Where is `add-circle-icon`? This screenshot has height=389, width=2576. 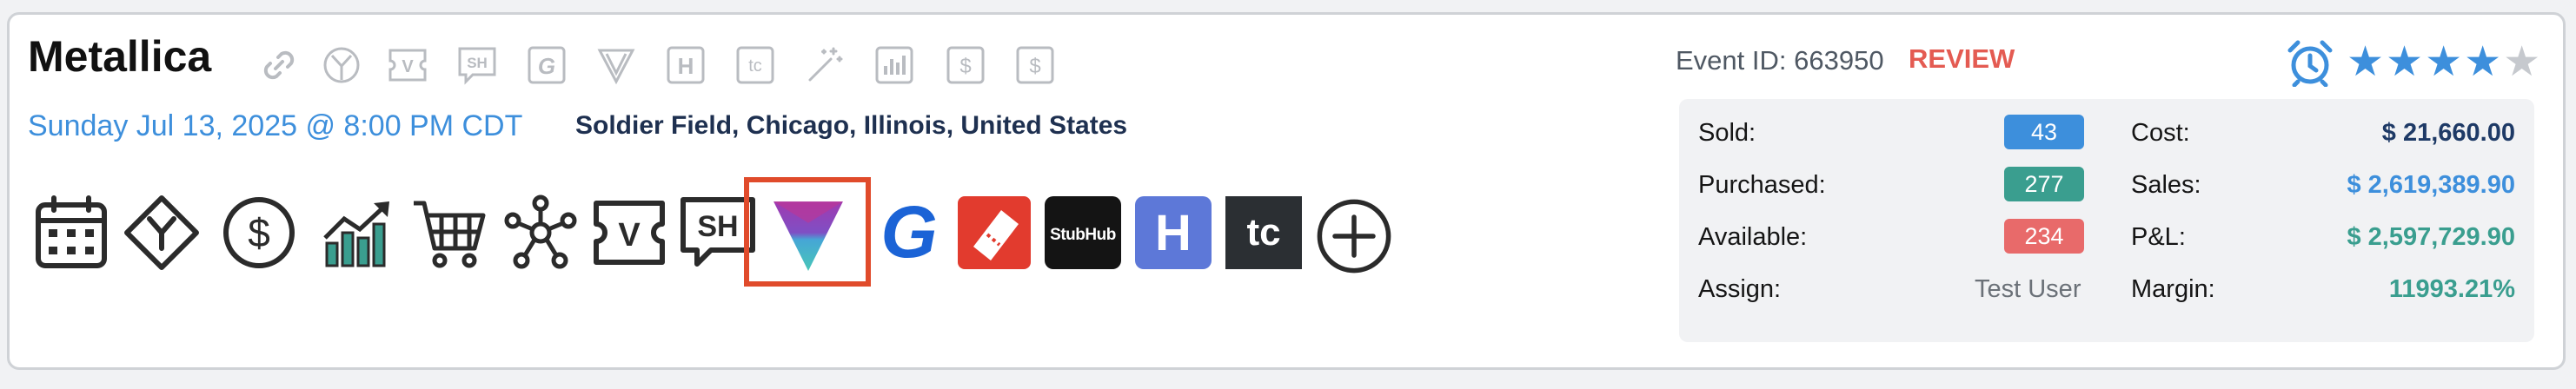 add-circle-icon is located at coordinates (1353, 236).